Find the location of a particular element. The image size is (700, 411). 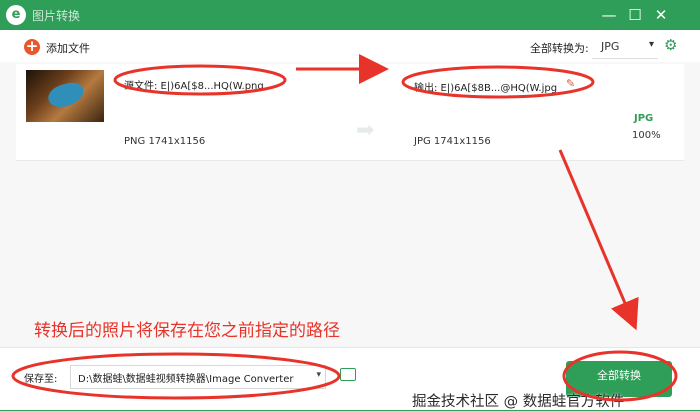

format-badge: JPG is located at coordinates (643, 118).